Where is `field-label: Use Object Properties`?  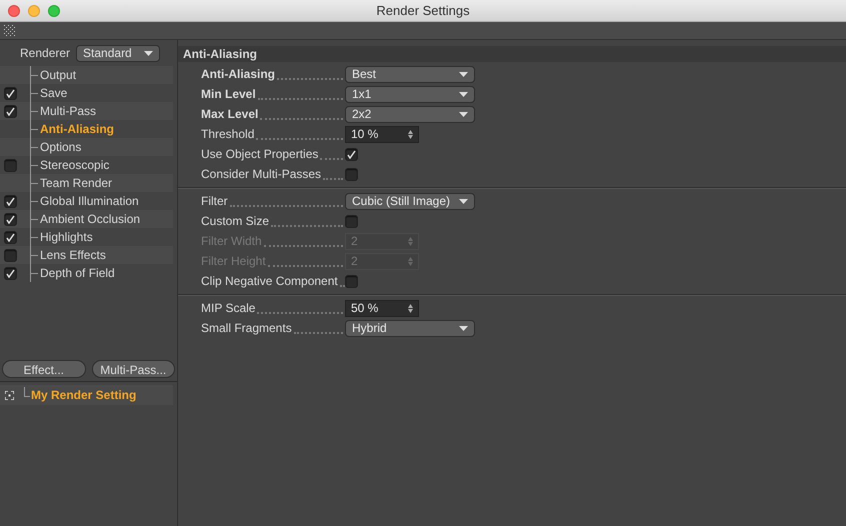 field-label: Use Object Properties is located at coordinates (259, 154).